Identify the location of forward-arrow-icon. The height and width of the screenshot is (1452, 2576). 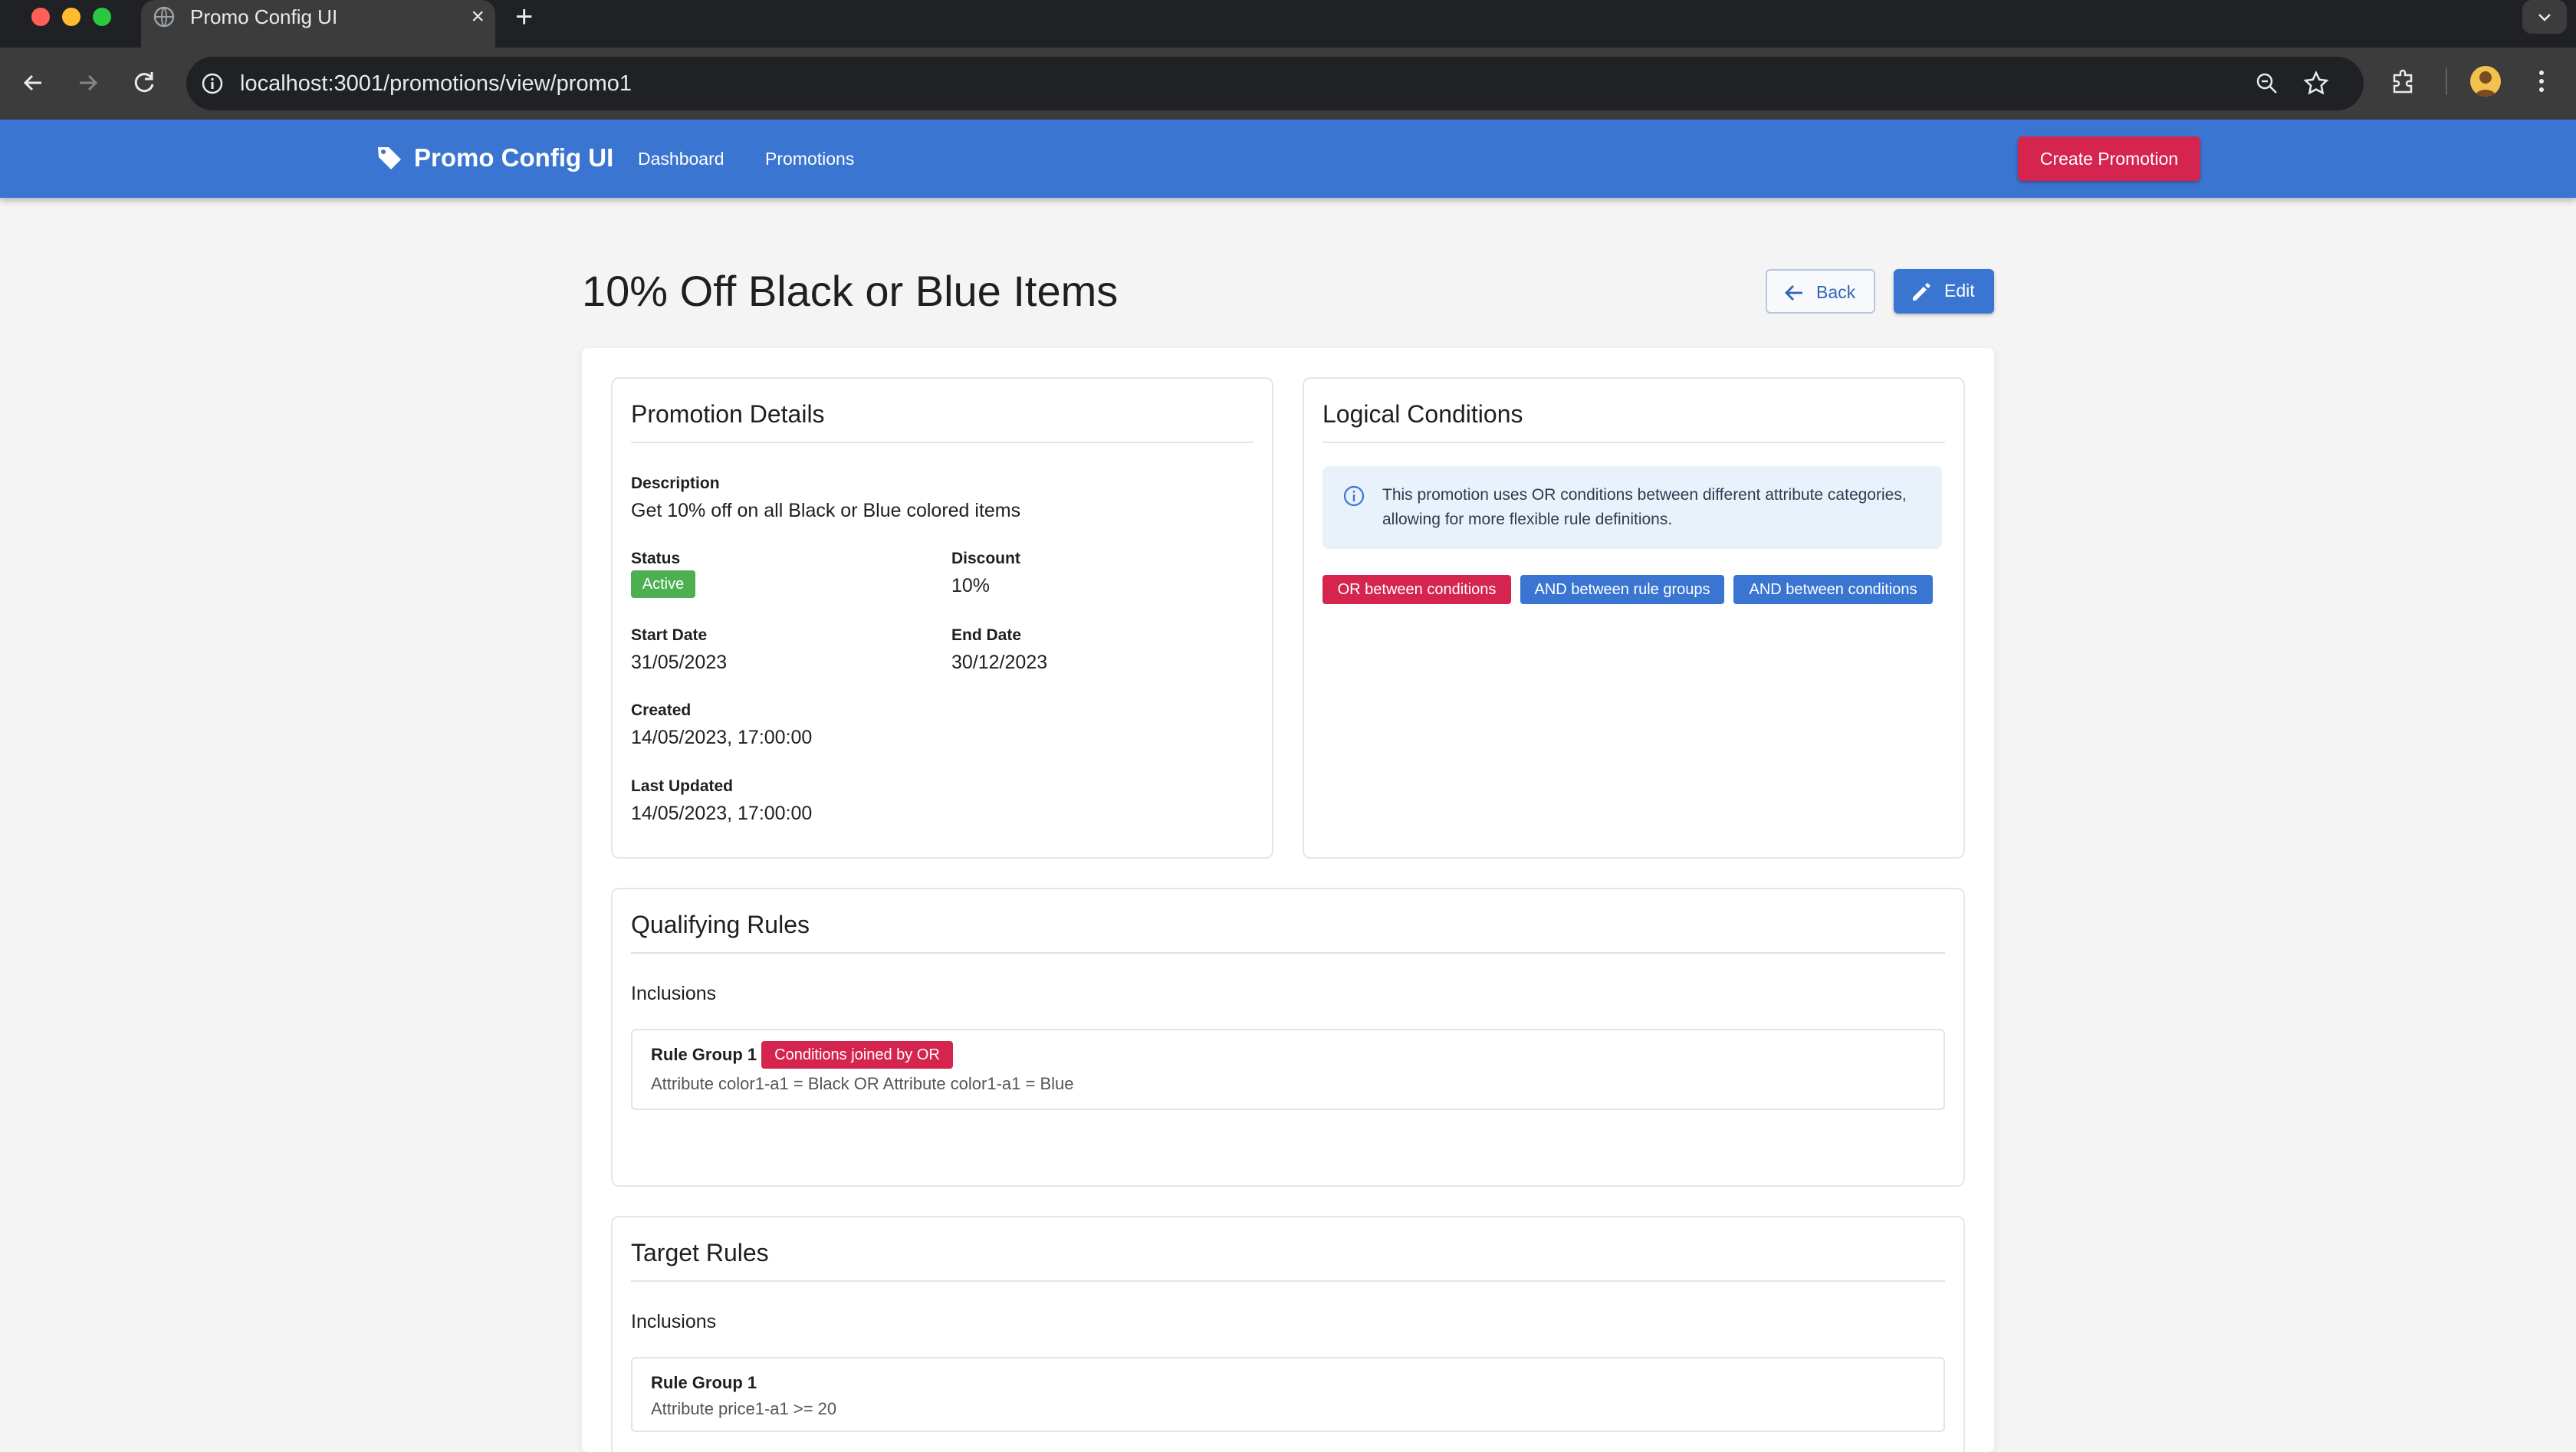
(88, 82).